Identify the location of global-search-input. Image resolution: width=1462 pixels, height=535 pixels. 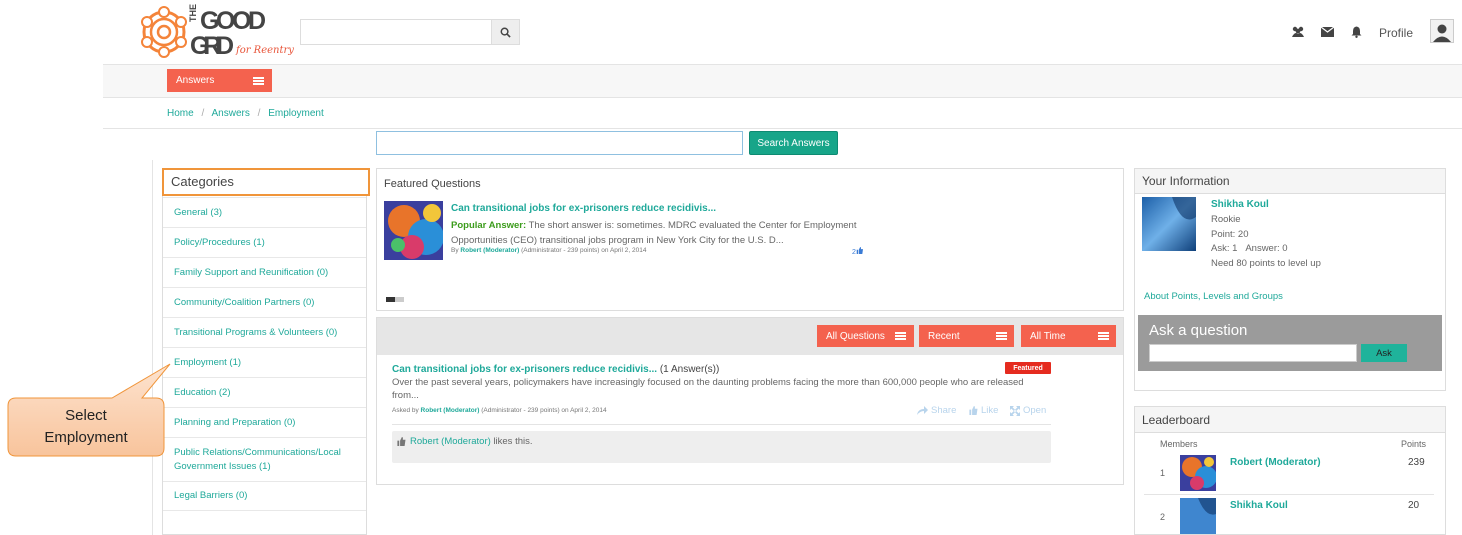
(396, 32).